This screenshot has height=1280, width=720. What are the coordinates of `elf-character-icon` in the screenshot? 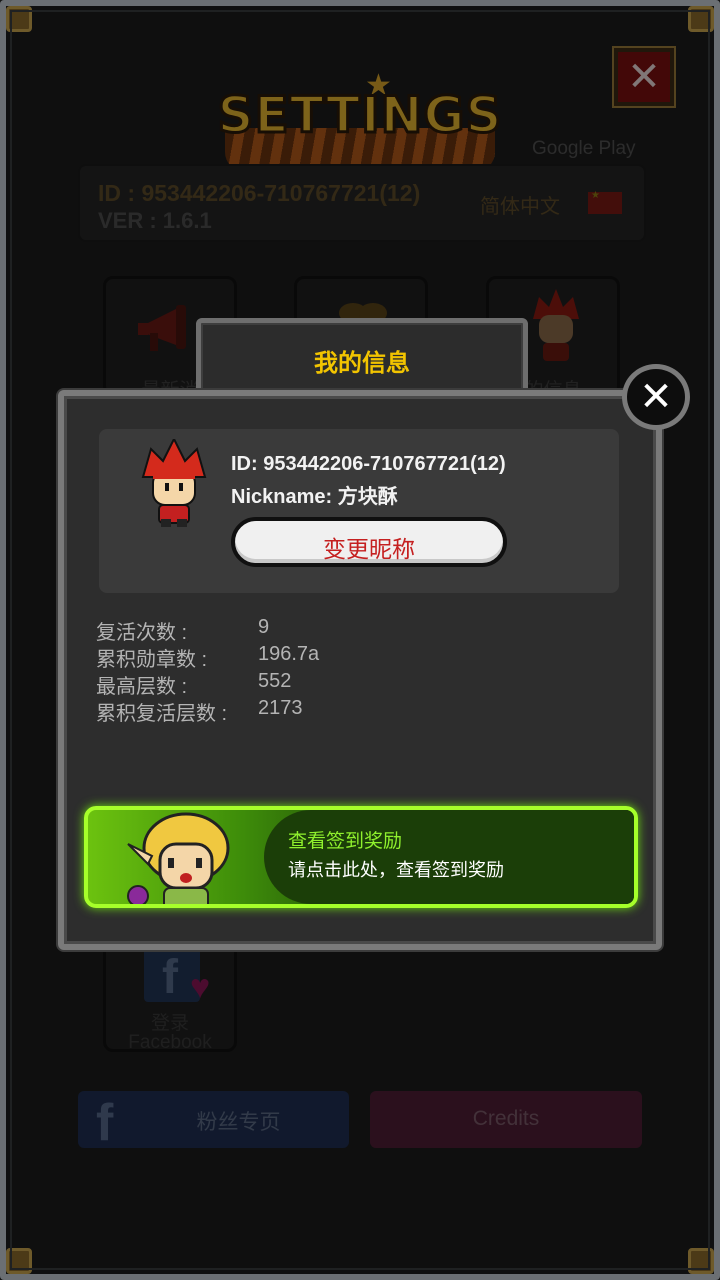 It's located at (178, 858).